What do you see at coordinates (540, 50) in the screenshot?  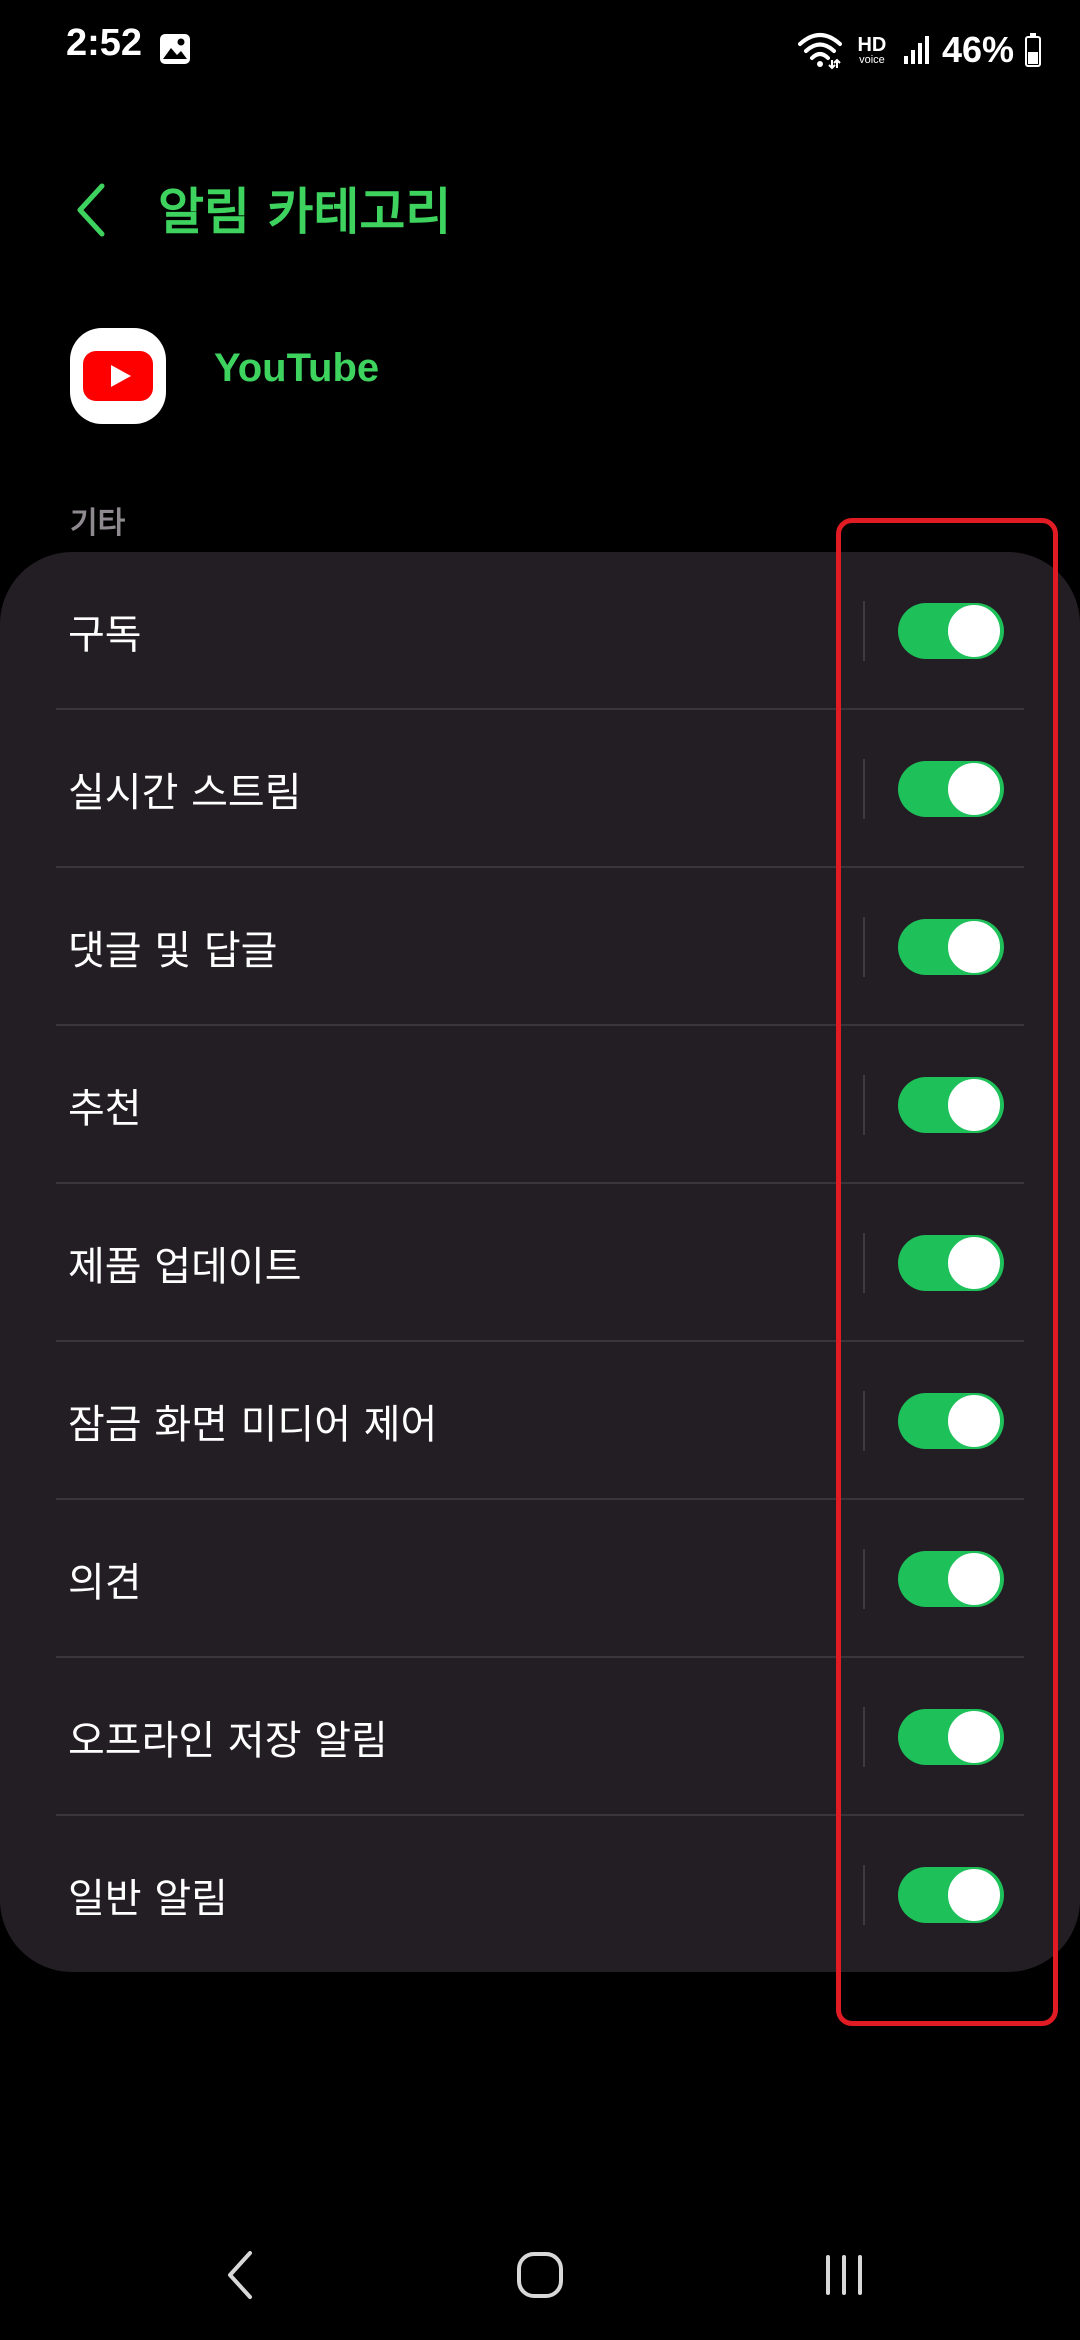 I see `status-bar: 2:52 HD voice 46%` at bounding box center [540, 50].